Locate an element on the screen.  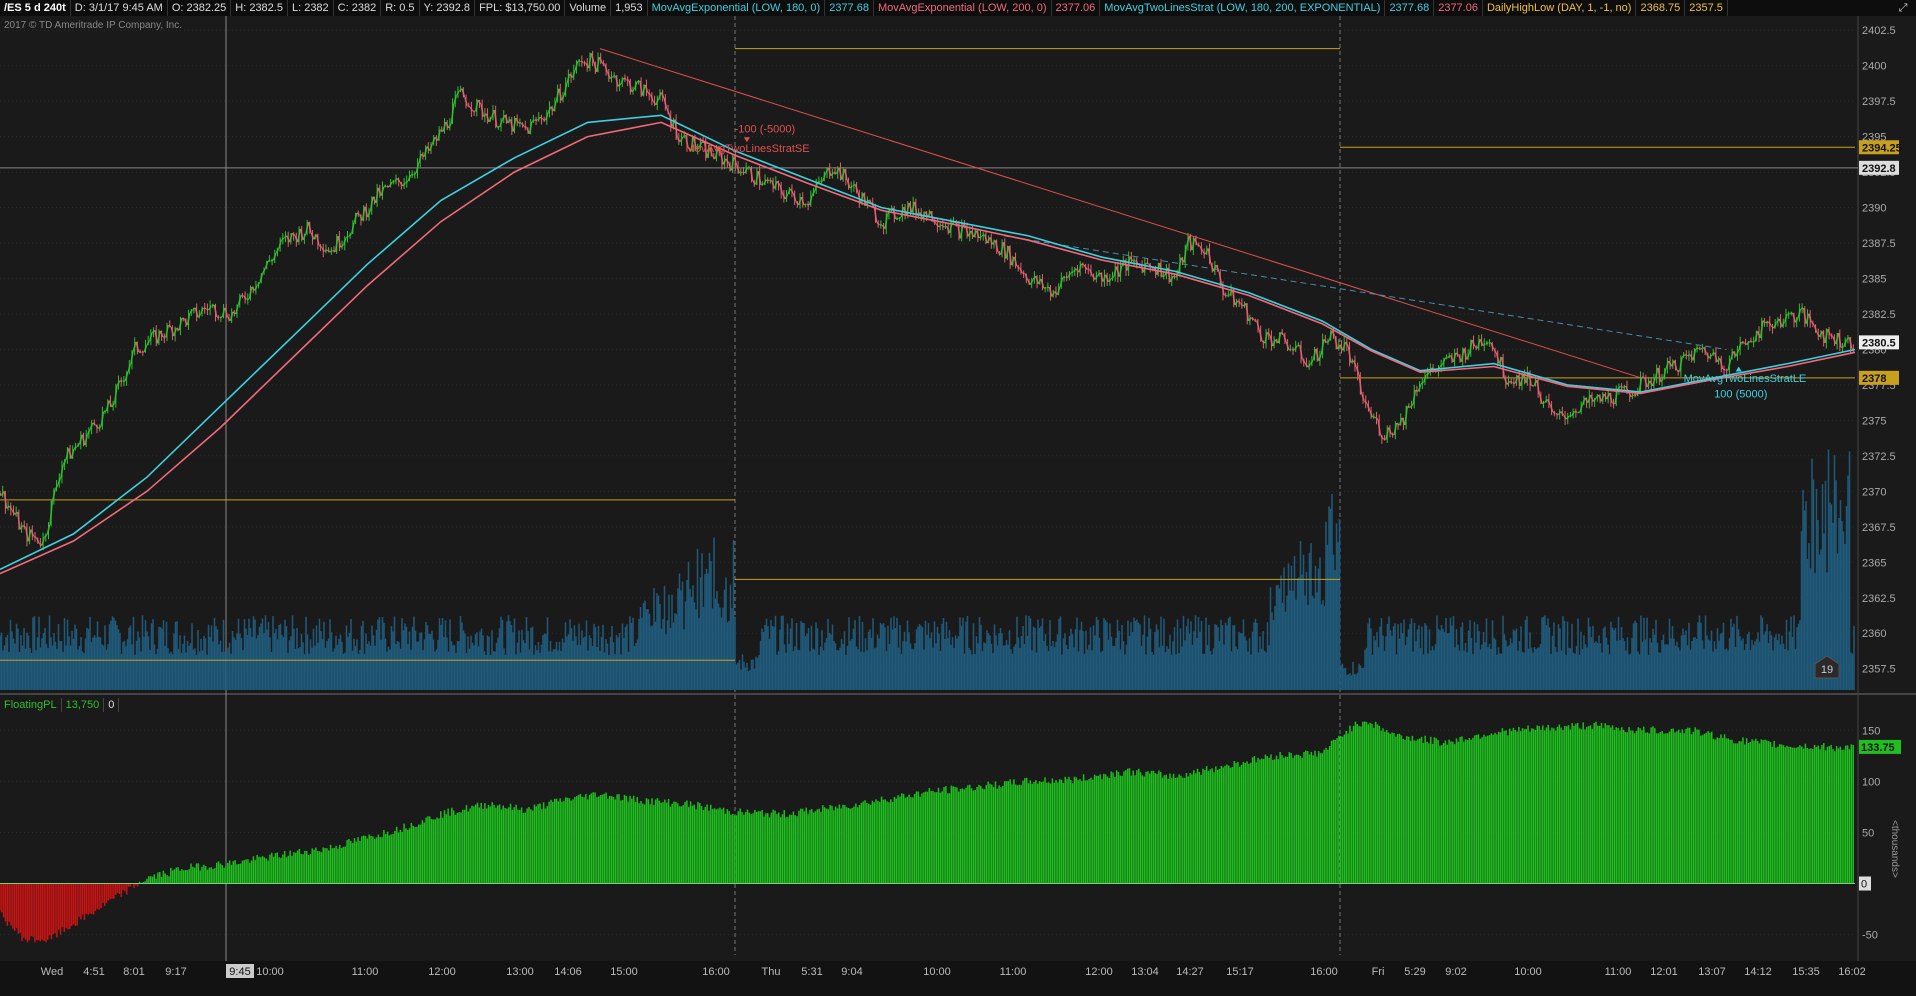
pl-tick-label: 50 is located at coordinates (1868, 833).